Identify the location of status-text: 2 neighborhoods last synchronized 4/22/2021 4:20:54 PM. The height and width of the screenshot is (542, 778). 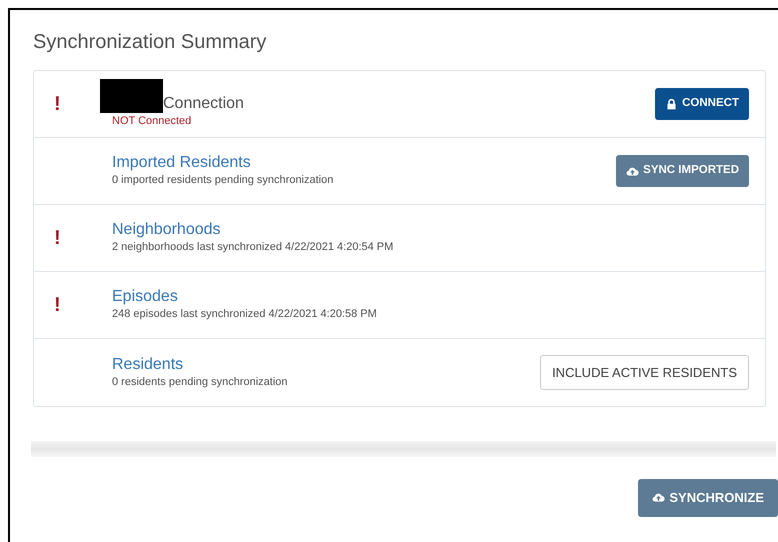
(253, 248).